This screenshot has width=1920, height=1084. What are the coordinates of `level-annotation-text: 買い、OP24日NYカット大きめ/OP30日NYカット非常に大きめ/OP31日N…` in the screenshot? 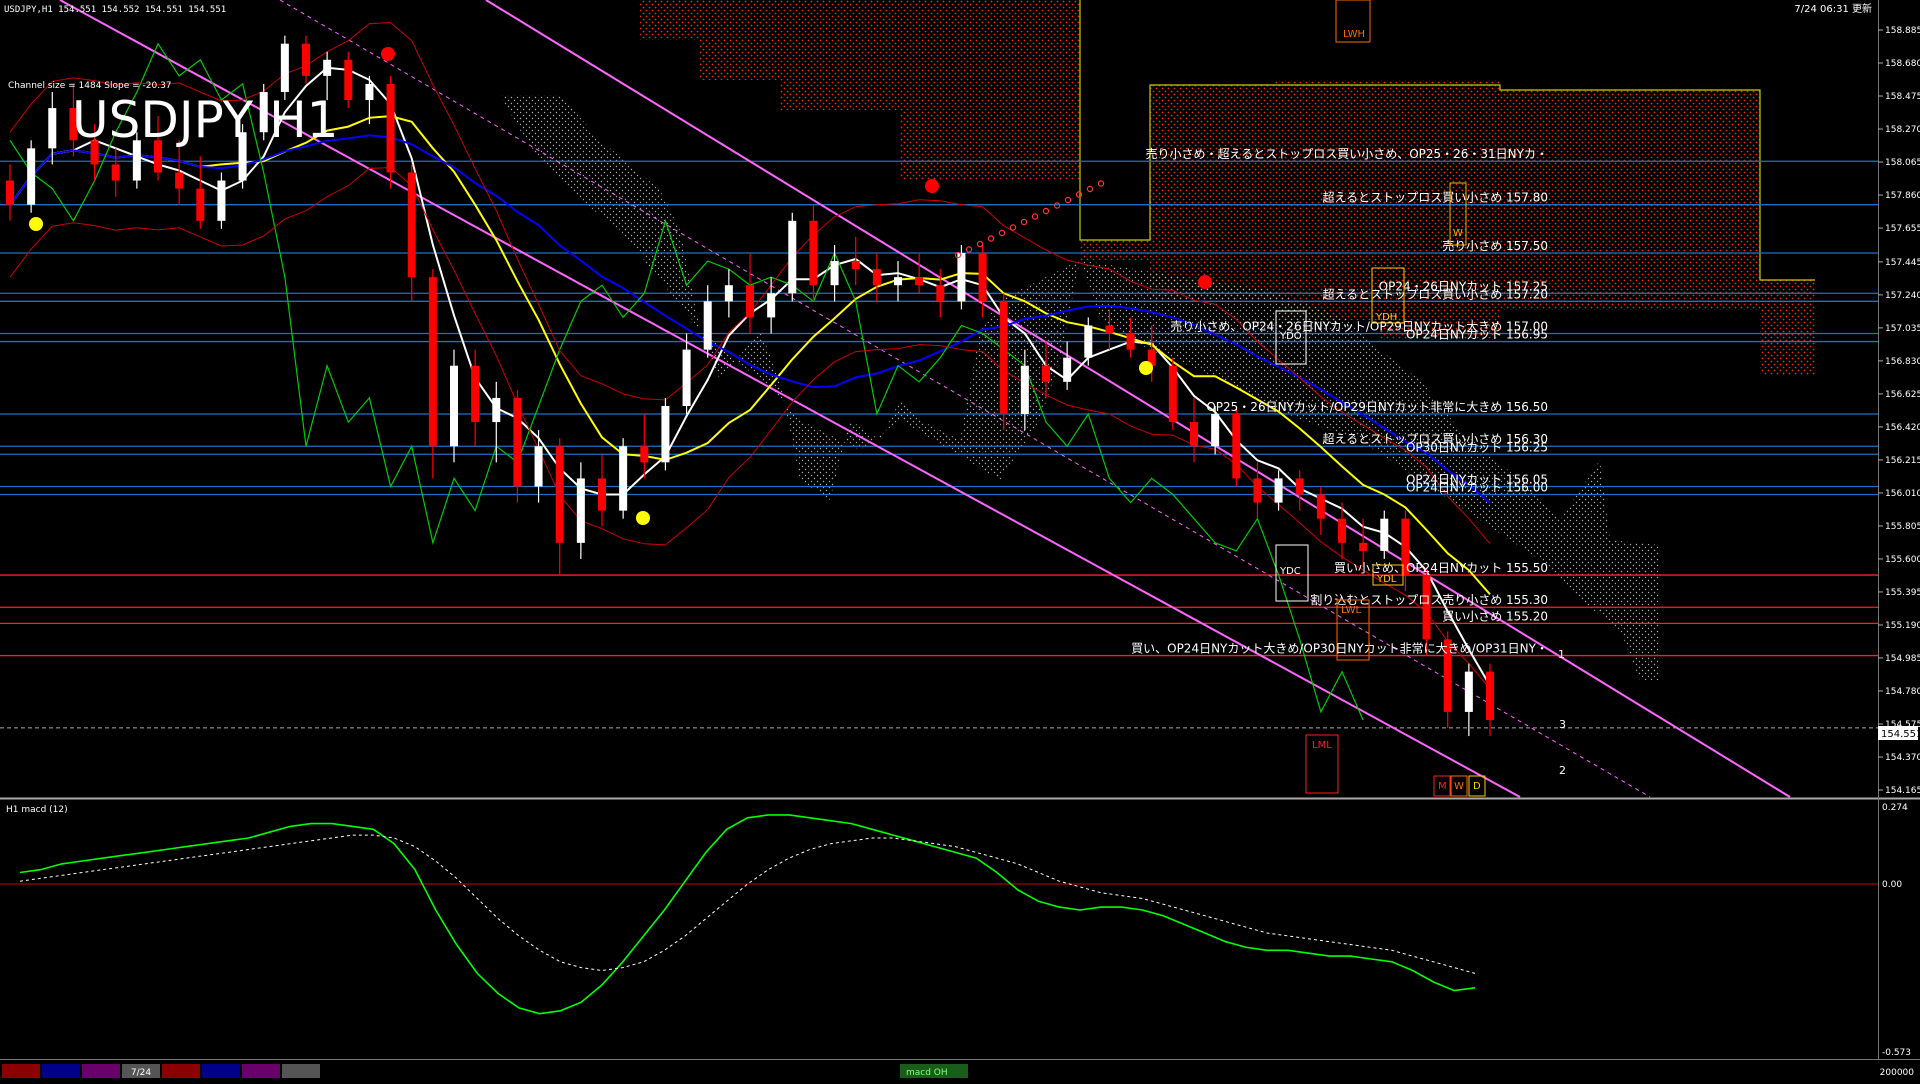 It's located at (1339, 649).